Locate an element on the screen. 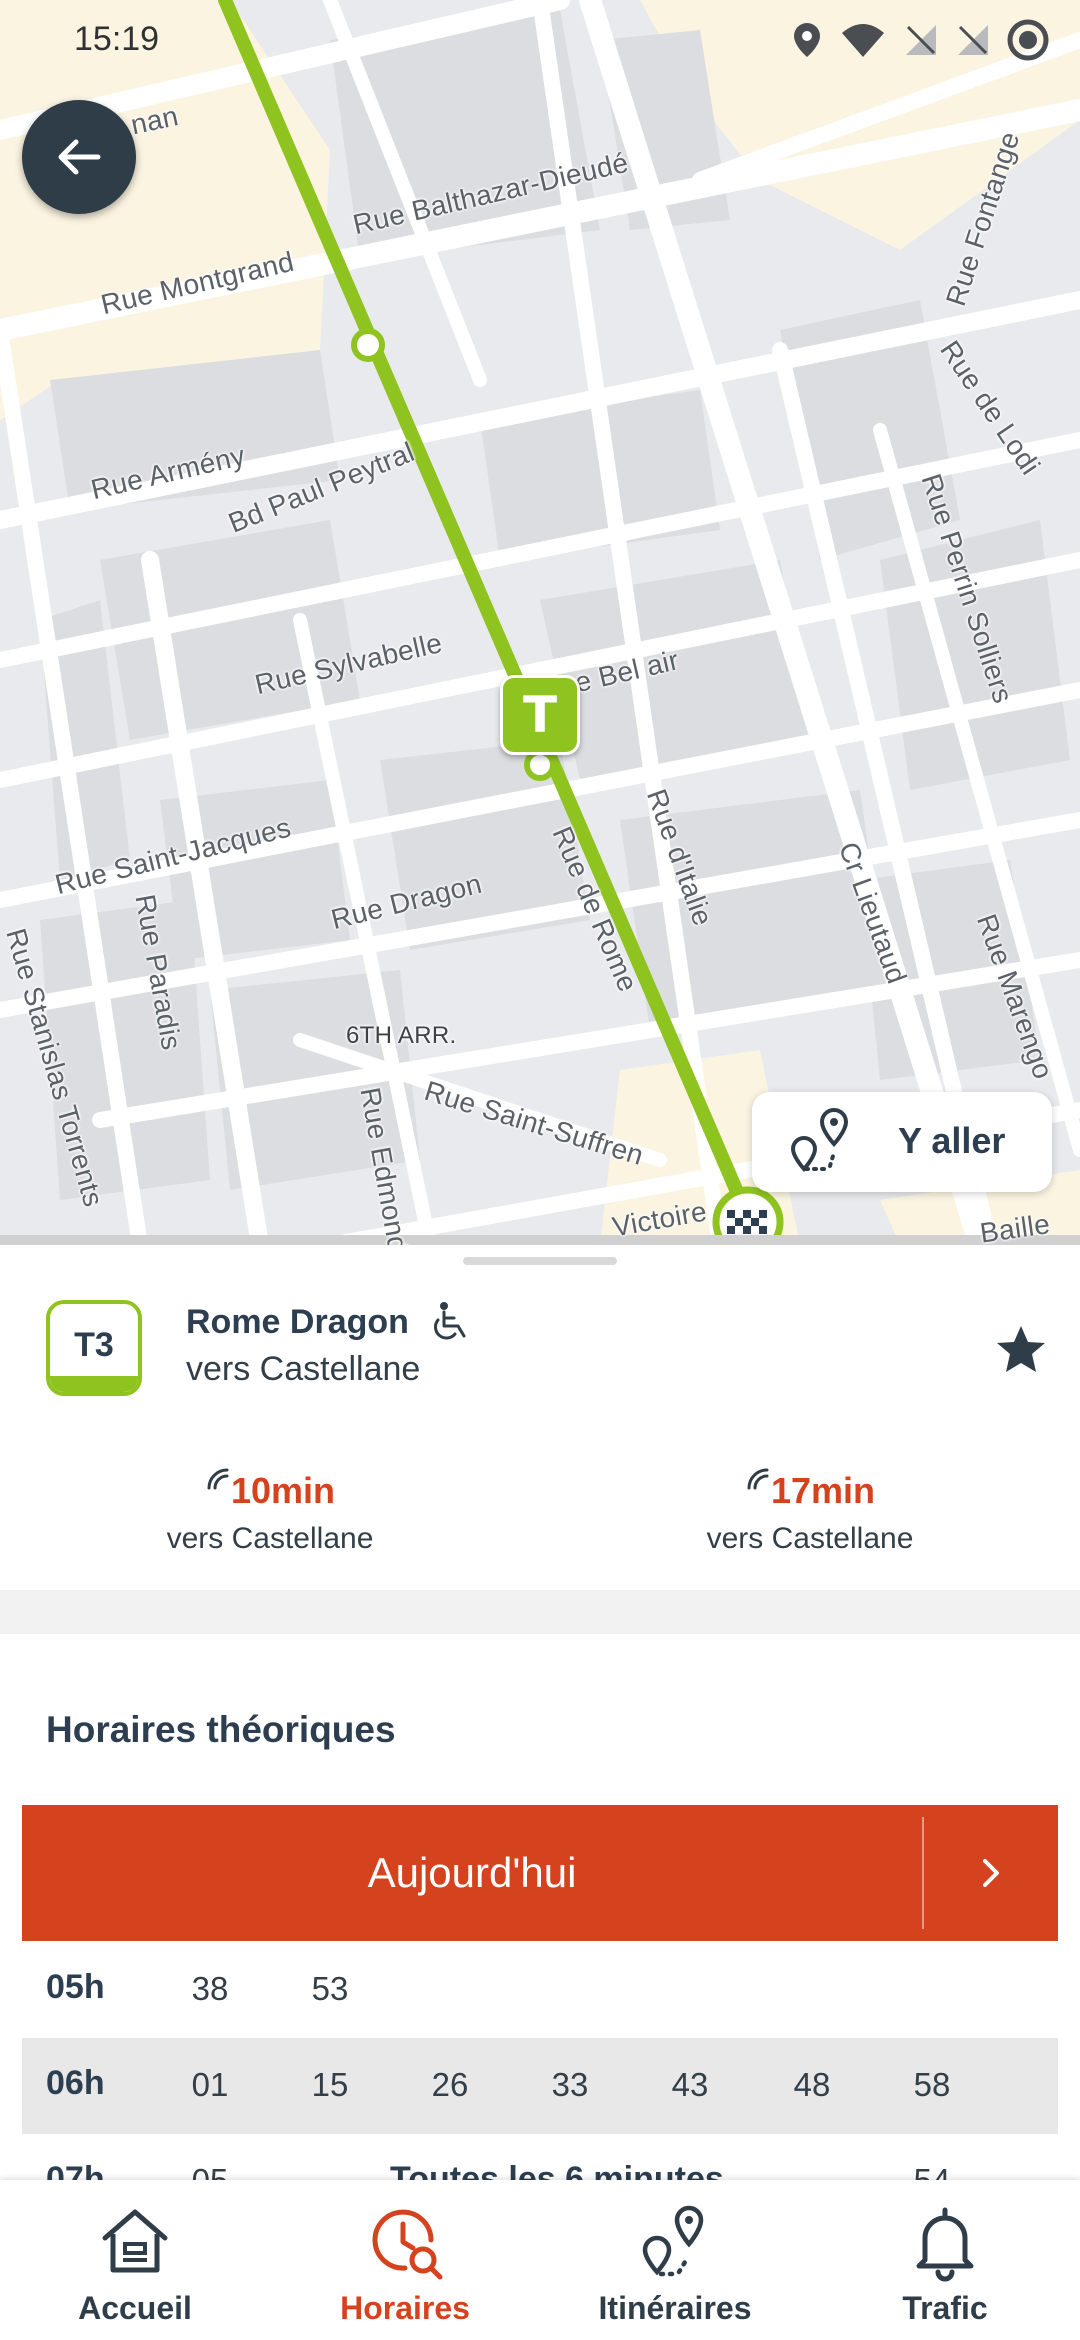 The image size is (1080, 2340). schedule-row: 05h 38 53 is located at coordinates (540, 1990).